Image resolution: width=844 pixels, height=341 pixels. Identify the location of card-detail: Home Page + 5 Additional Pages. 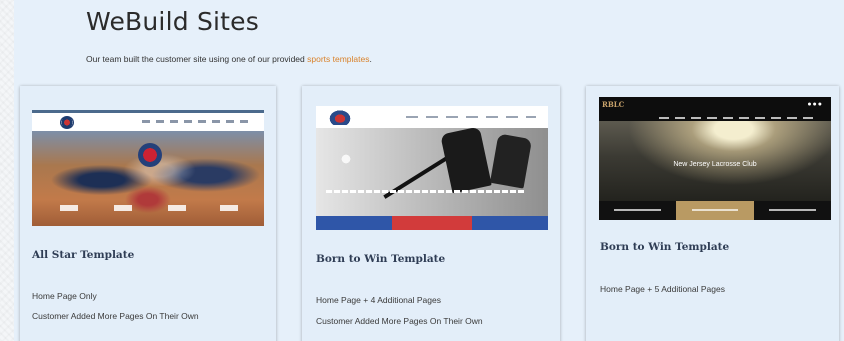
(662, 289).